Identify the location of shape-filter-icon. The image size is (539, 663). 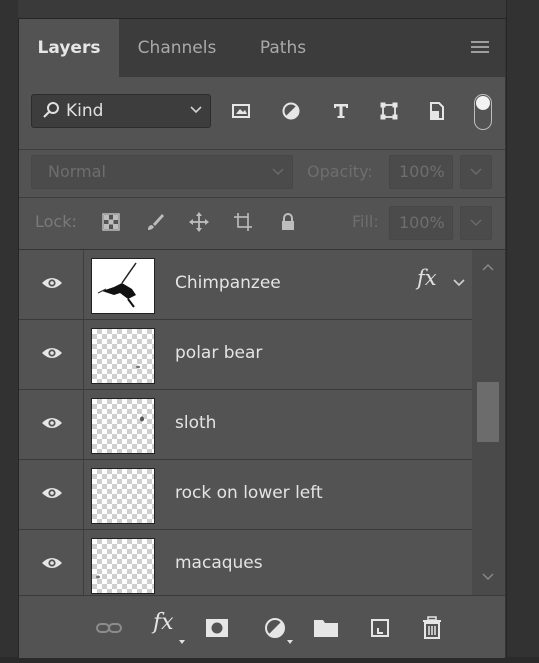
(389, 111).